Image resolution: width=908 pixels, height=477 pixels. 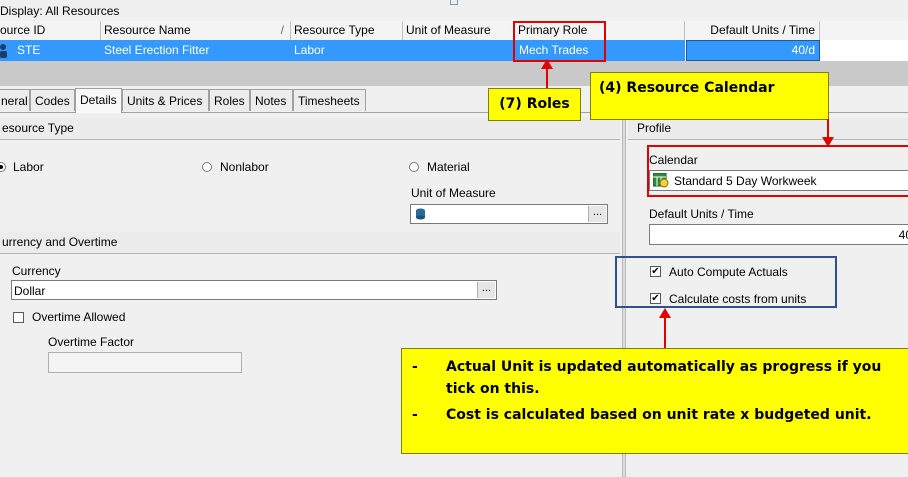 I want to click on window-title-bar: Display: All Resources, so click(x=454, y=11).